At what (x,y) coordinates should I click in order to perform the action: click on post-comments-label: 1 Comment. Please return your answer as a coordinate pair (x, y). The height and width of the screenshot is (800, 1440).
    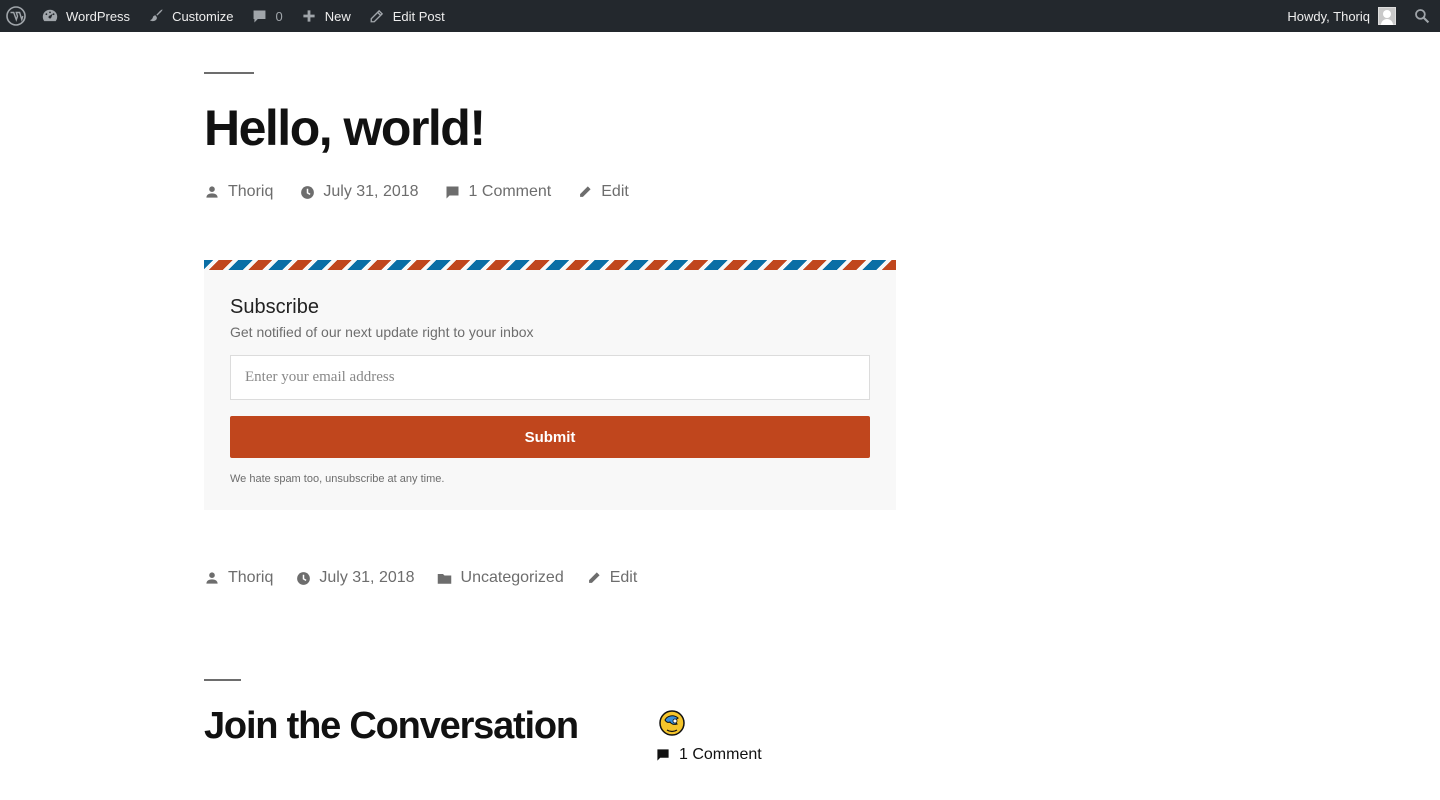
    Looking at the image, I should click on (510, 191).